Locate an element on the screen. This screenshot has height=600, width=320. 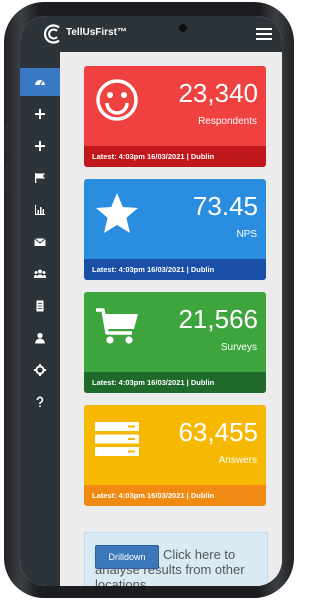
sidebar-item-documents is located at coordinates (40, 306).